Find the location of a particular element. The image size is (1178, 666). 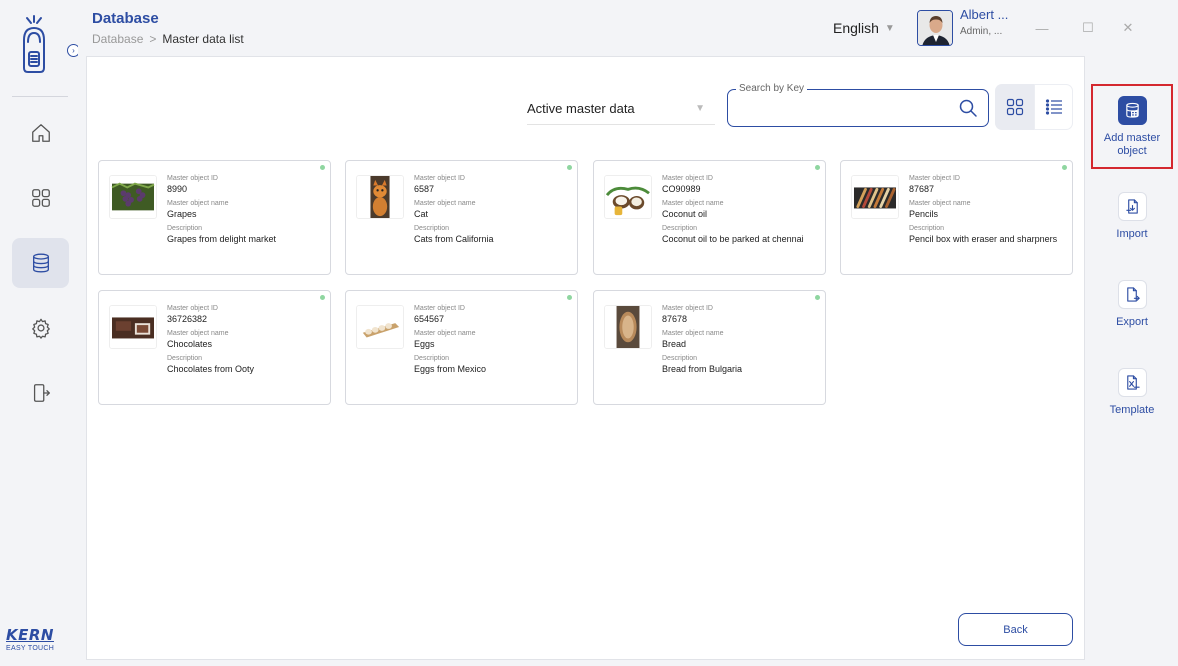

template-button: Template is located at coordinates (1132, 392).